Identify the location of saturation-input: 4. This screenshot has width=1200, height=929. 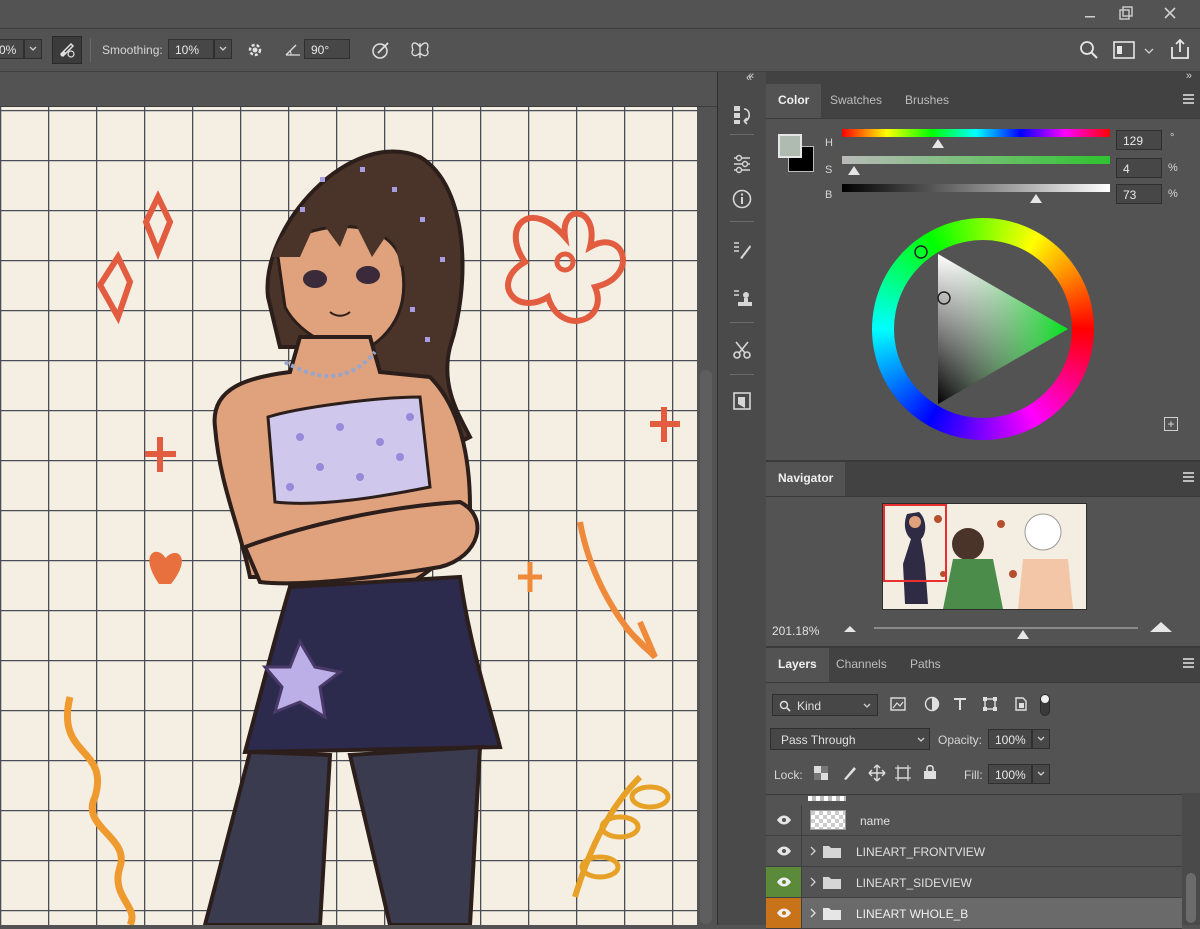
(1139, 168).